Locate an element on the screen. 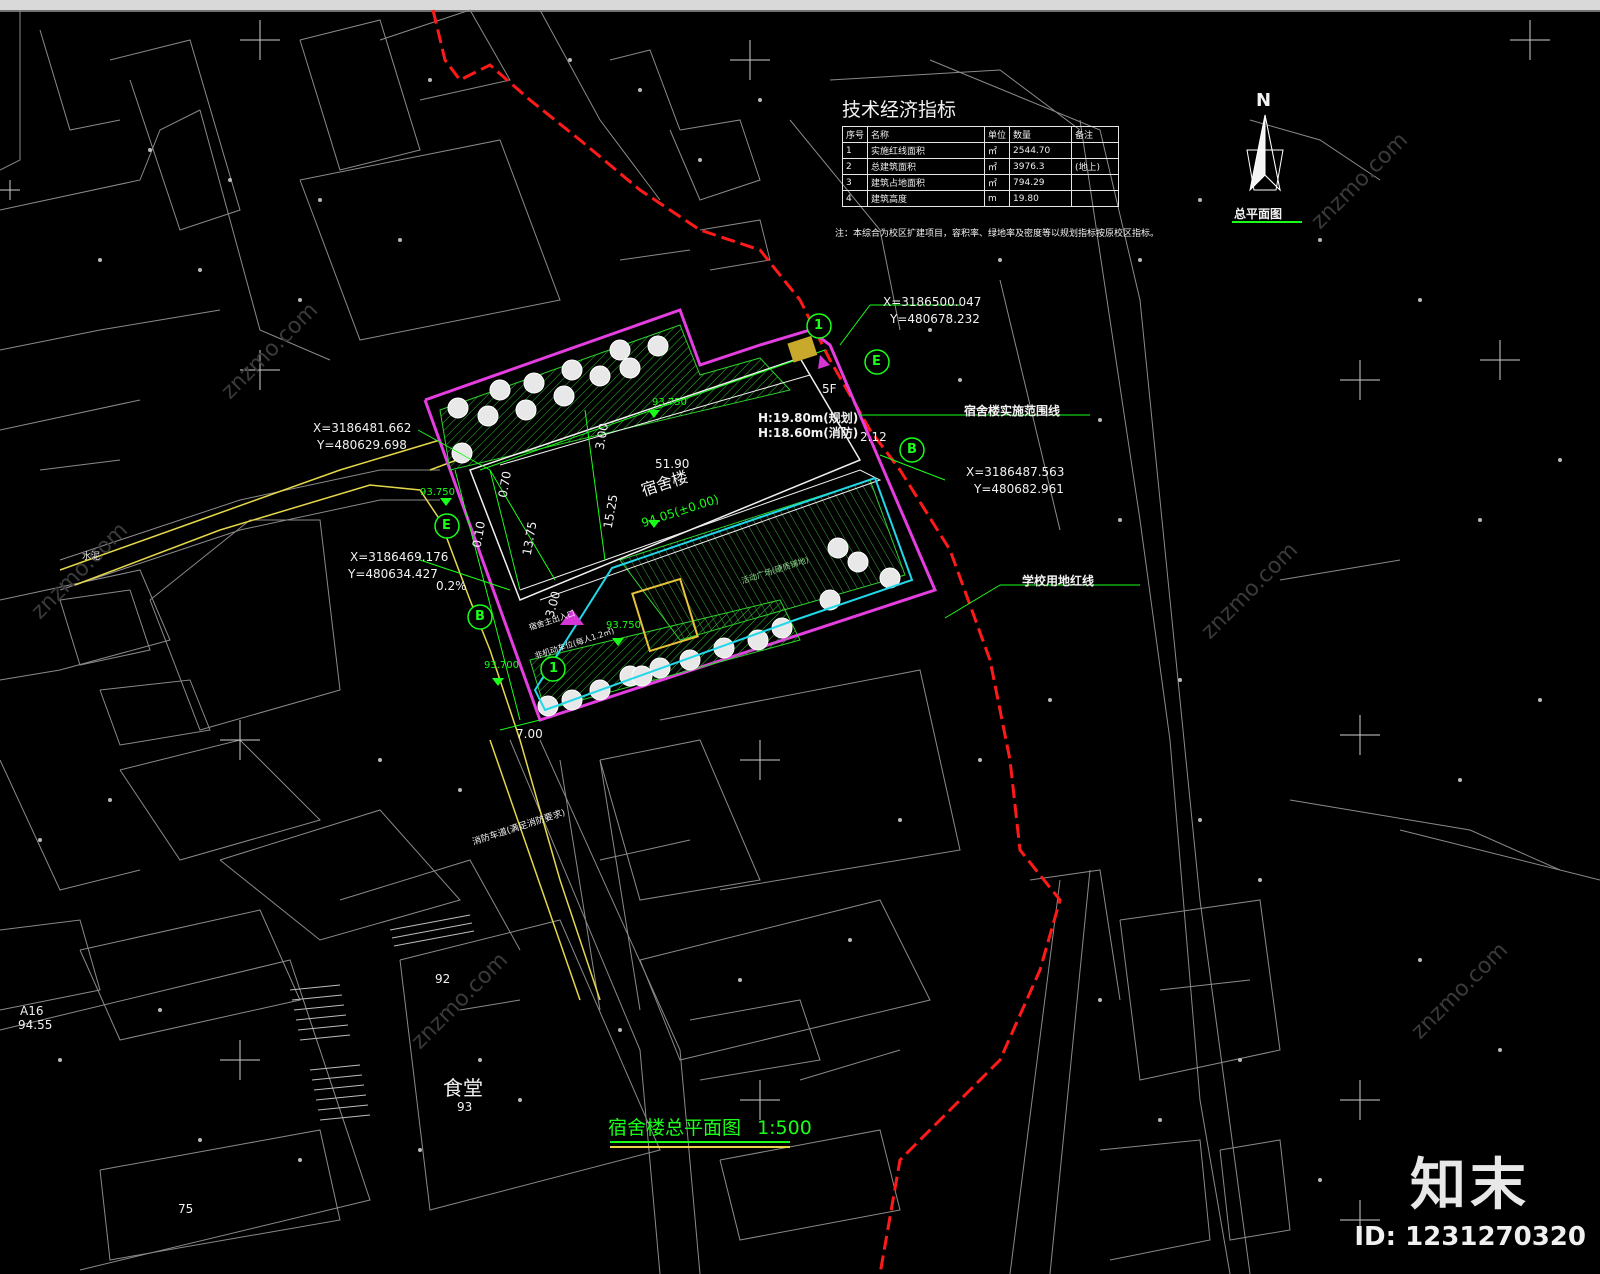 The image size is (1600, 1274). elevation-label: 93.700 is located at coordinates (501, 665).